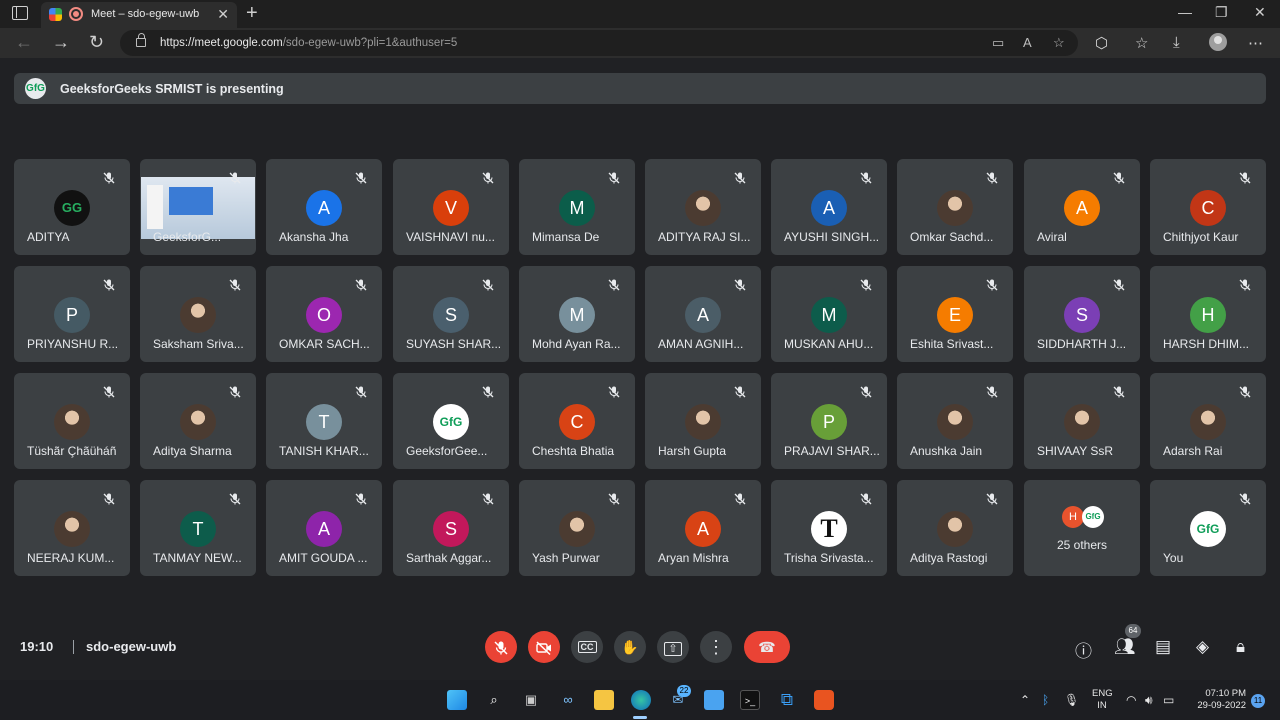 Image resolution: width=1280 pixels, height=720 pixels. What do you see at coordinates (955, 528) in the screenshot?
I see `participant-tile: Aditya Rastogi` at bounding box center [955, 528].